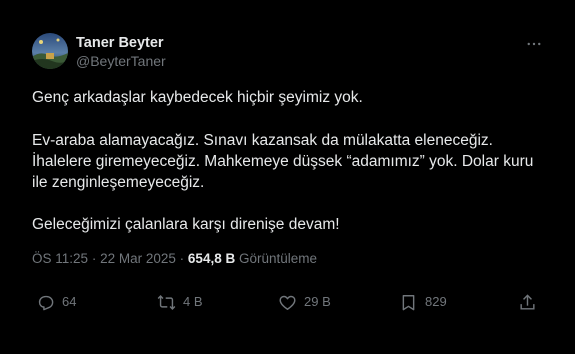  I want to click on repost-button: 4 B, so click(180, 302).